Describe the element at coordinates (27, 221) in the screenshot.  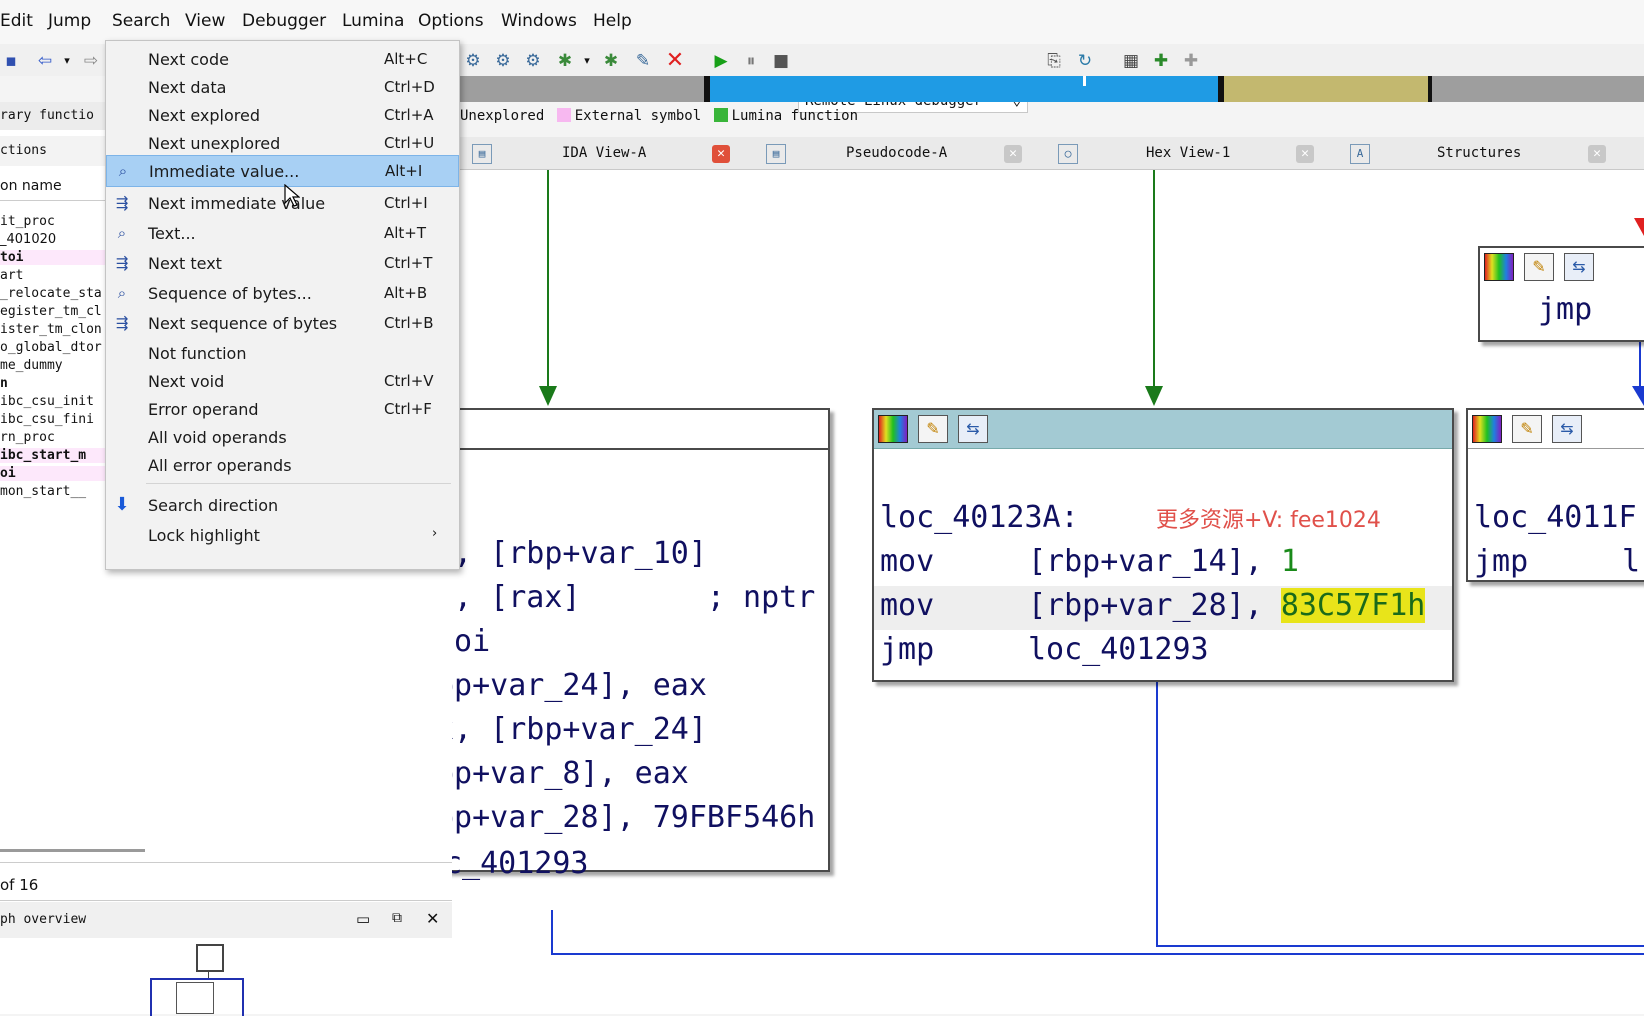
I see `function-row: it_proc` at that location.